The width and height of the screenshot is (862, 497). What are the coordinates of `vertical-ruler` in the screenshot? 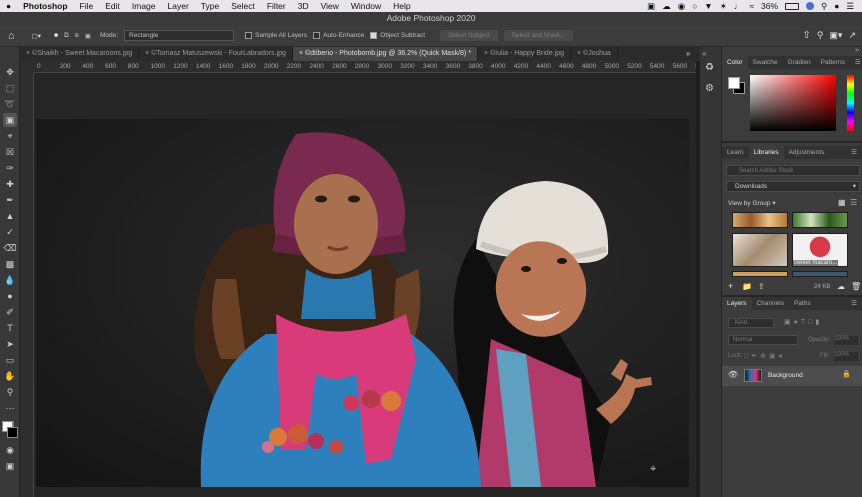 It's located at (27, 285).